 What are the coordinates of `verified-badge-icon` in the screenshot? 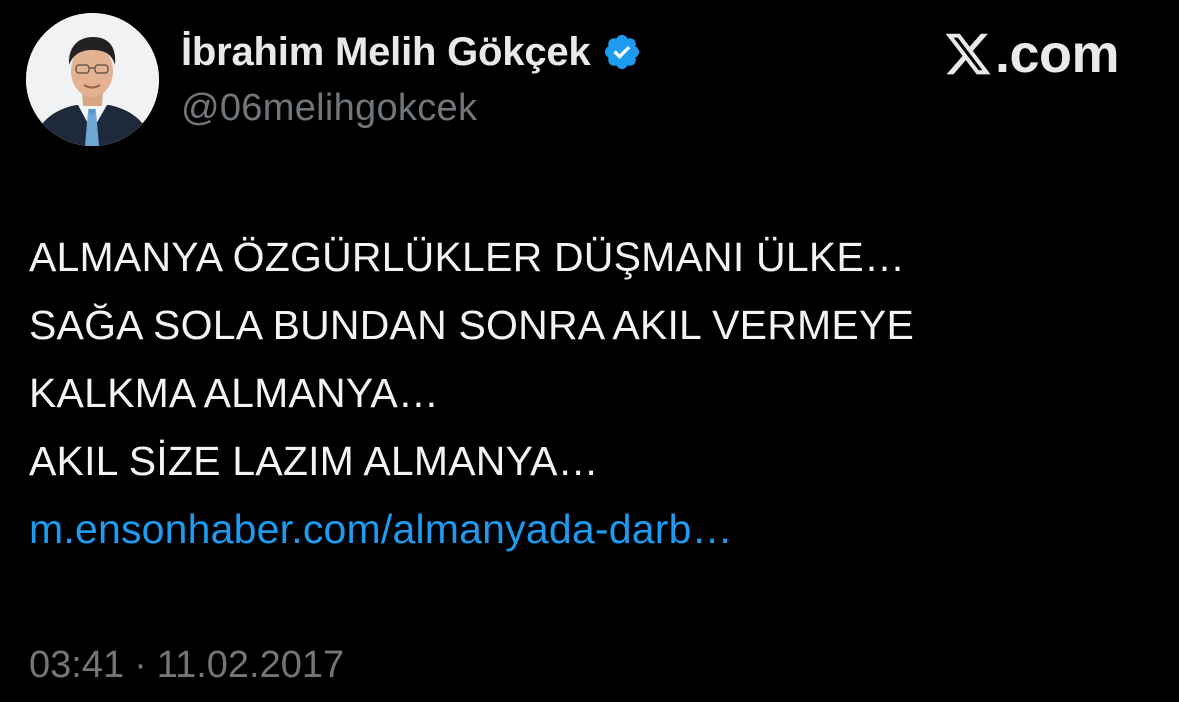 It's located at (622, 52).